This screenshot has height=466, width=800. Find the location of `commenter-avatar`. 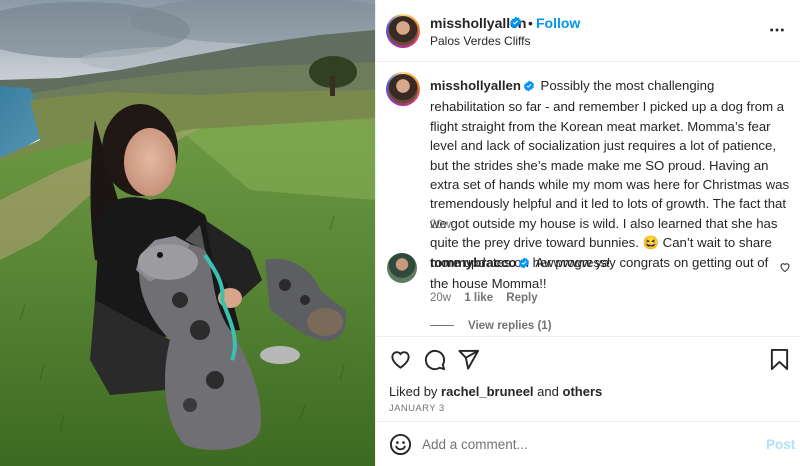

commenter-avatar is located at coordinates (402, 268).